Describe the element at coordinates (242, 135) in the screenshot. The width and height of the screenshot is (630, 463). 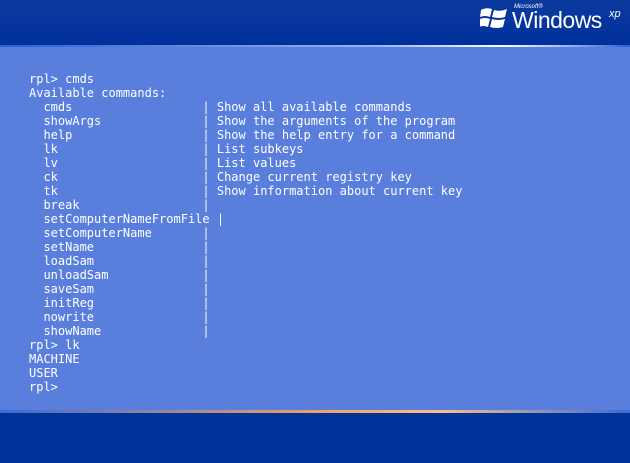
I see `console-line: help | Show the help entry for a command` at that location.